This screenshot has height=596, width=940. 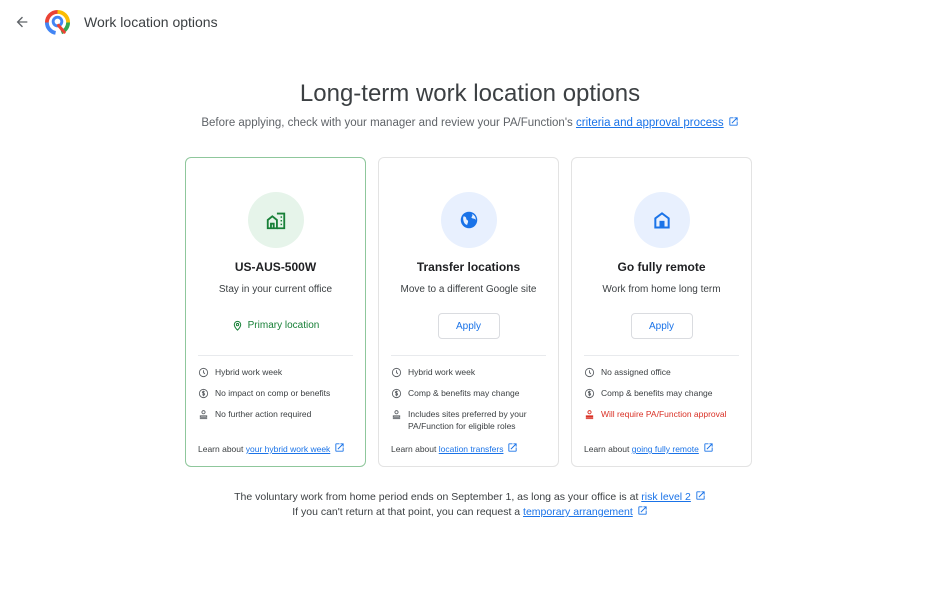 I want to click on card-description: Work from home long term, so click(x=661, y=289).